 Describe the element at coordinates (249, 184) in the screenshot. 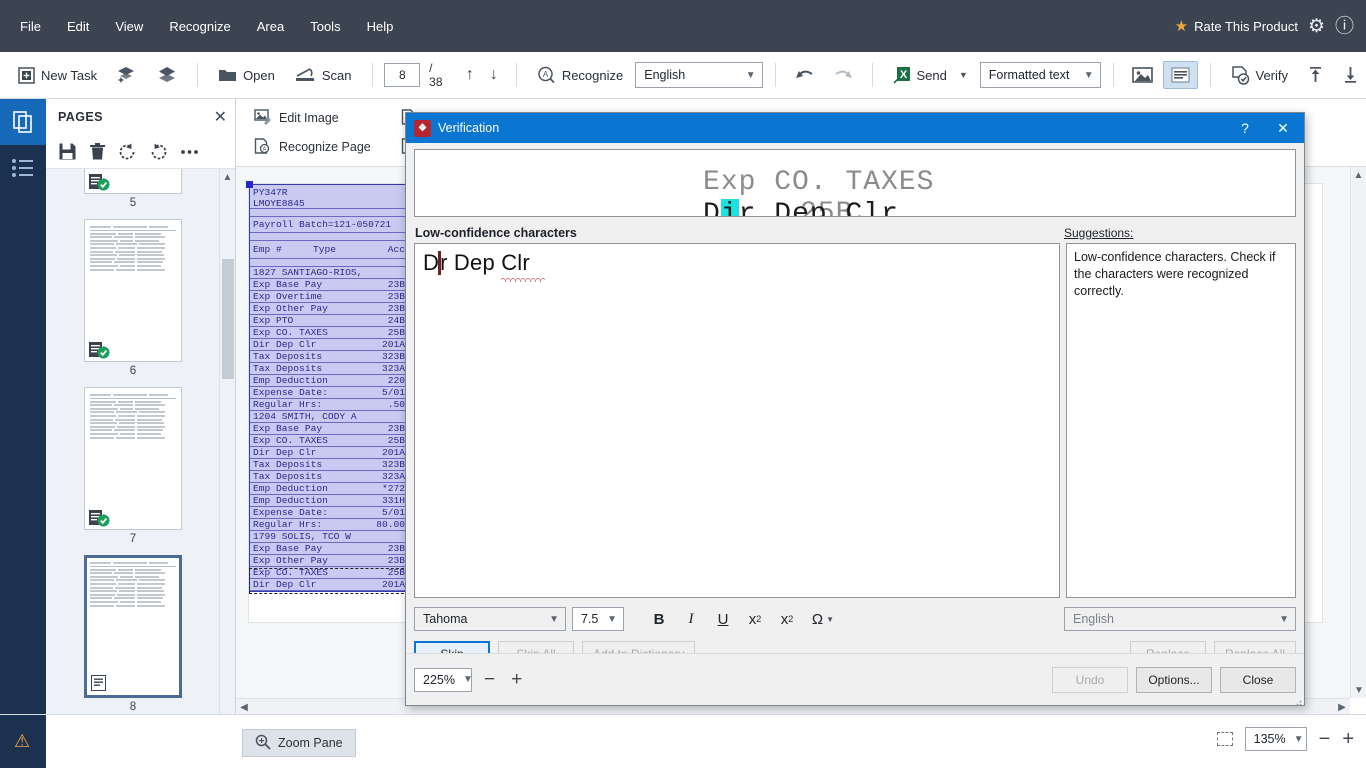

I see `selection-handle` at that location.